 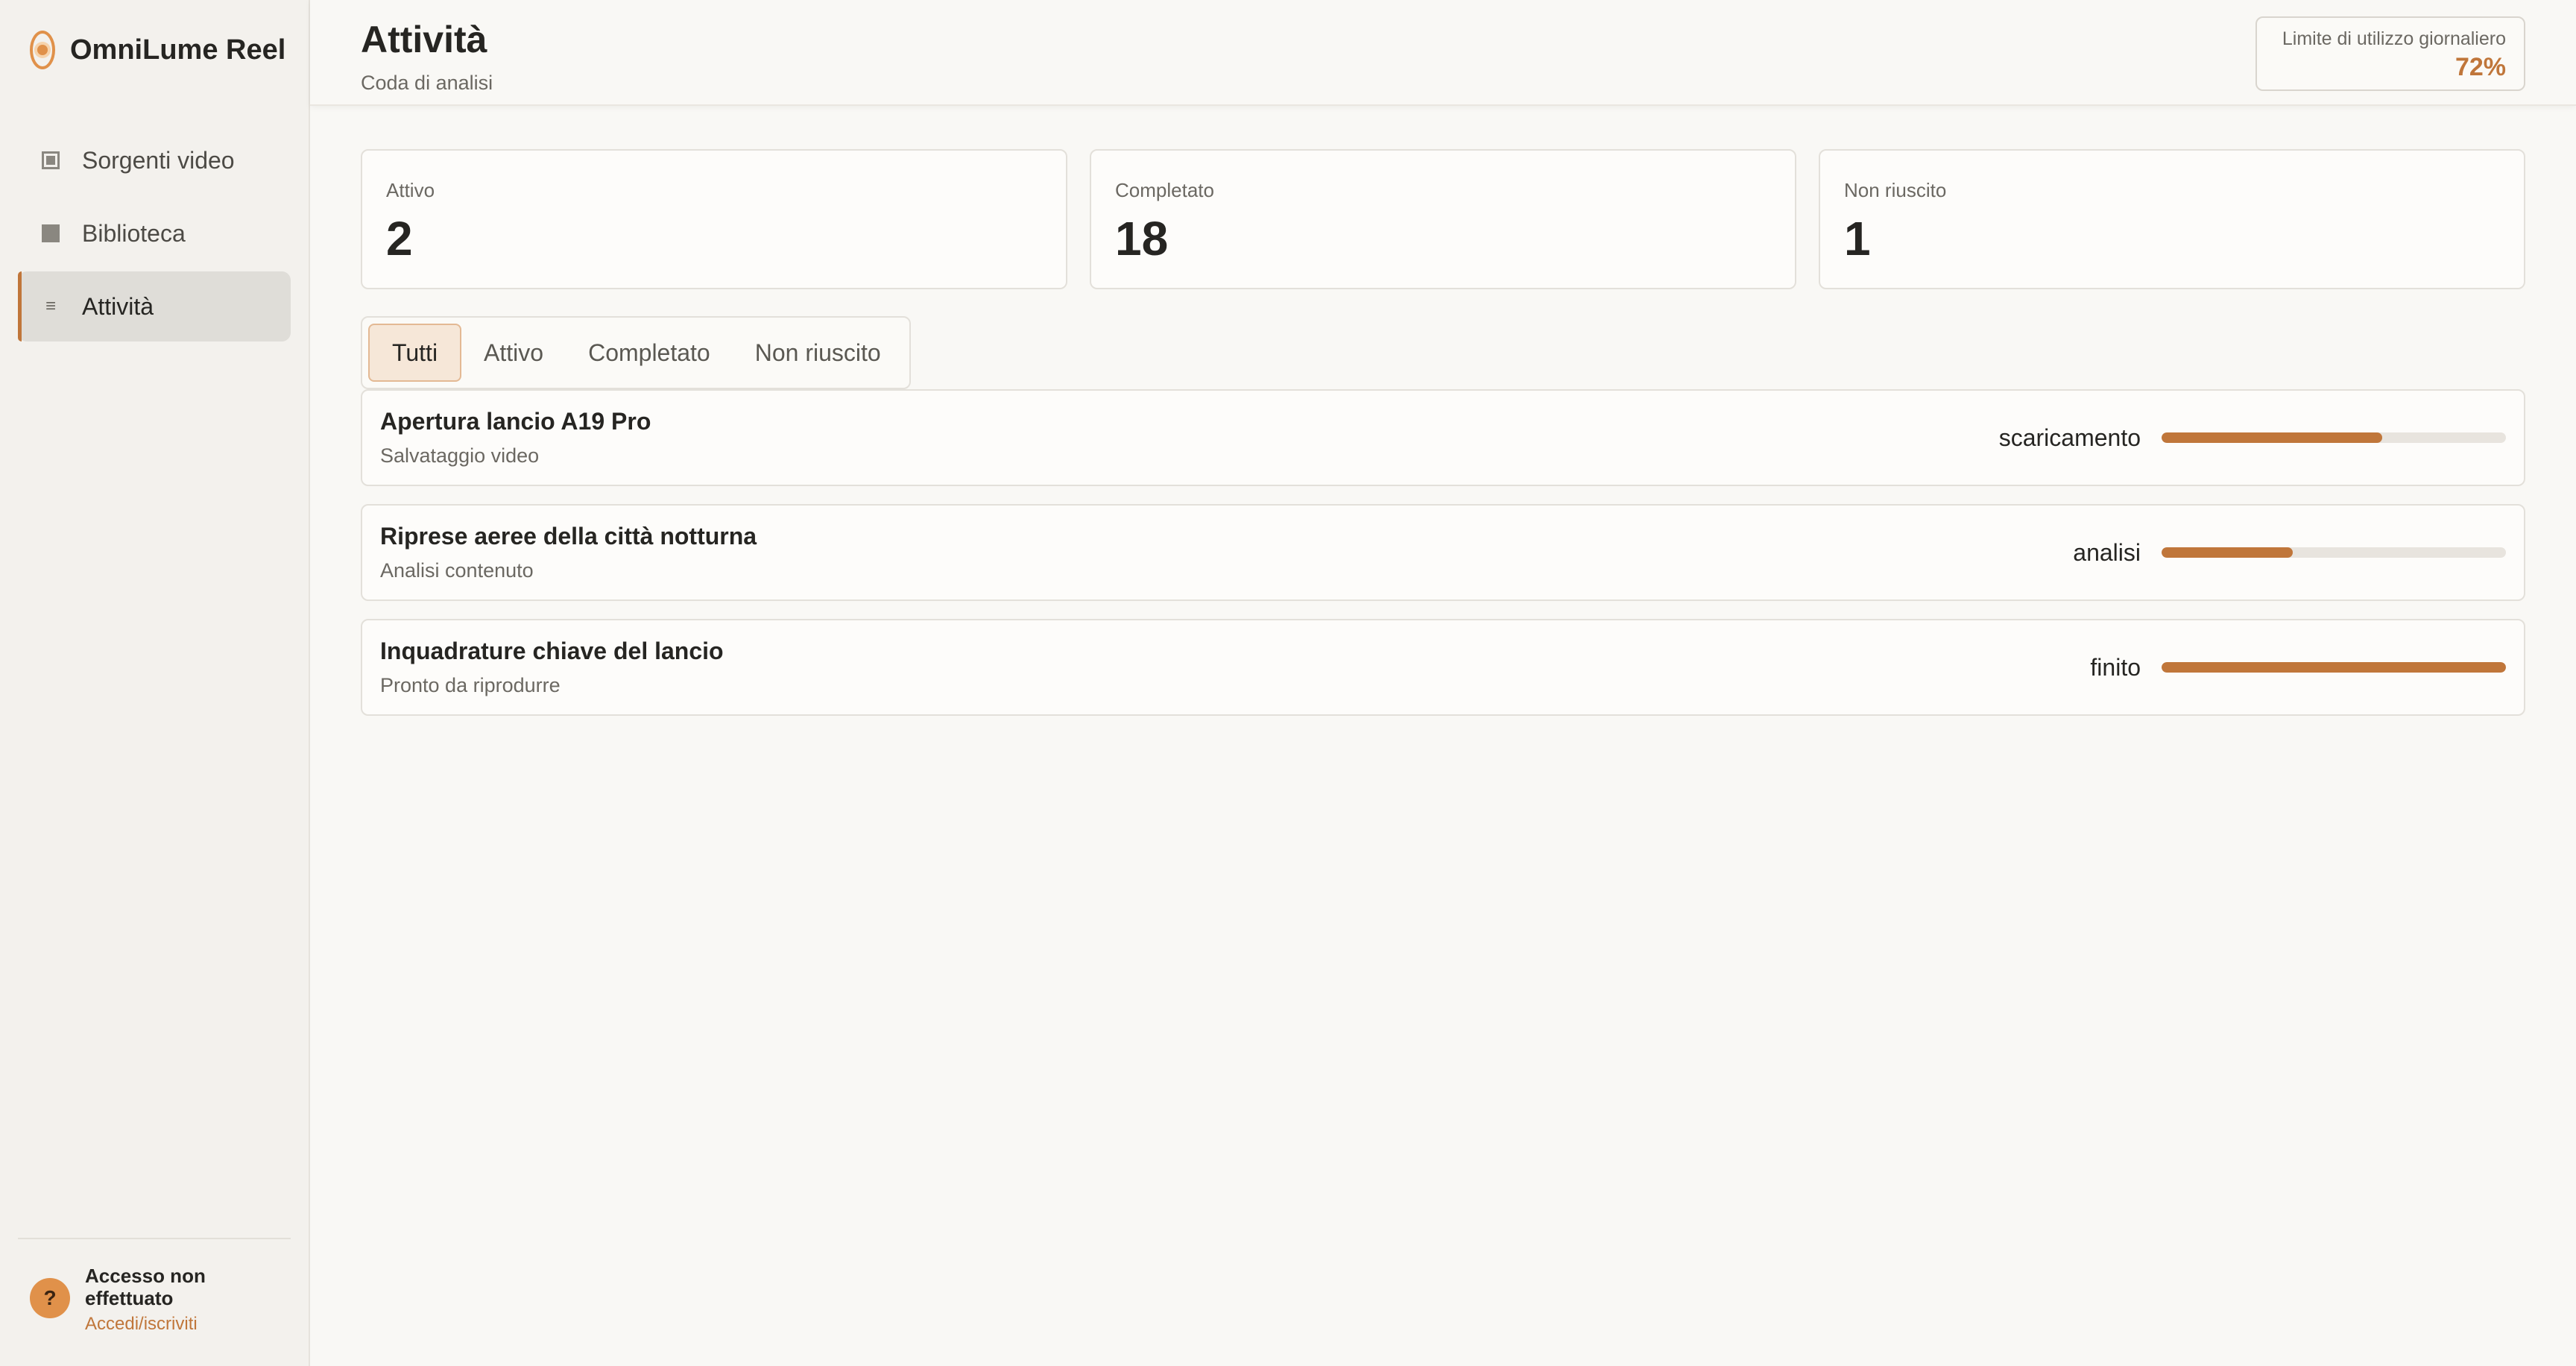 What do you see at coordinates (649, 353) in the screenshot?
I see `tab-completed: Completato` at bounding box center [649, 353].